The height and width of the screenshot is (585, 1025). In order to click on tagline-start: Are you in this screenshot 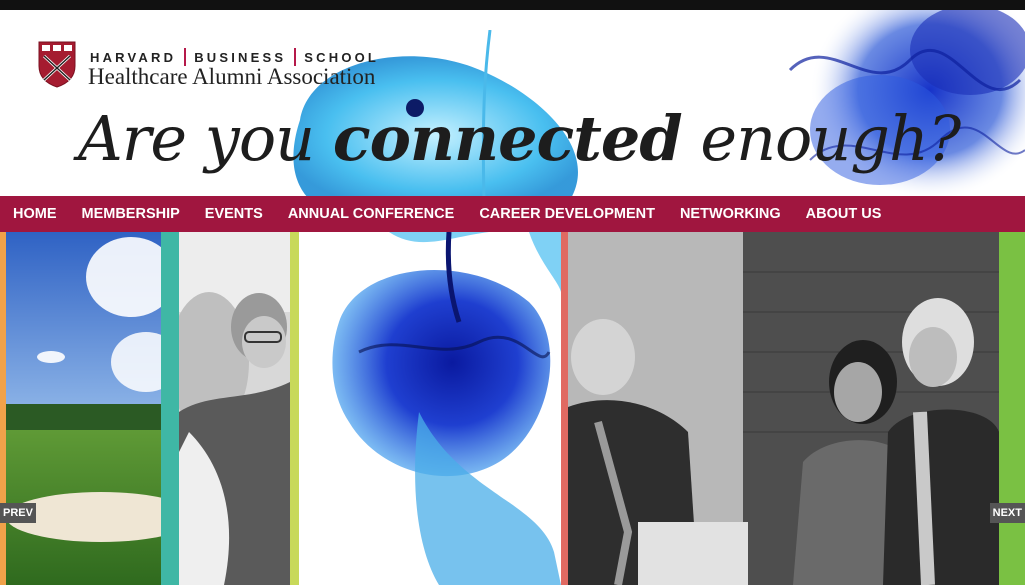, I will do `click(205, 138)`.